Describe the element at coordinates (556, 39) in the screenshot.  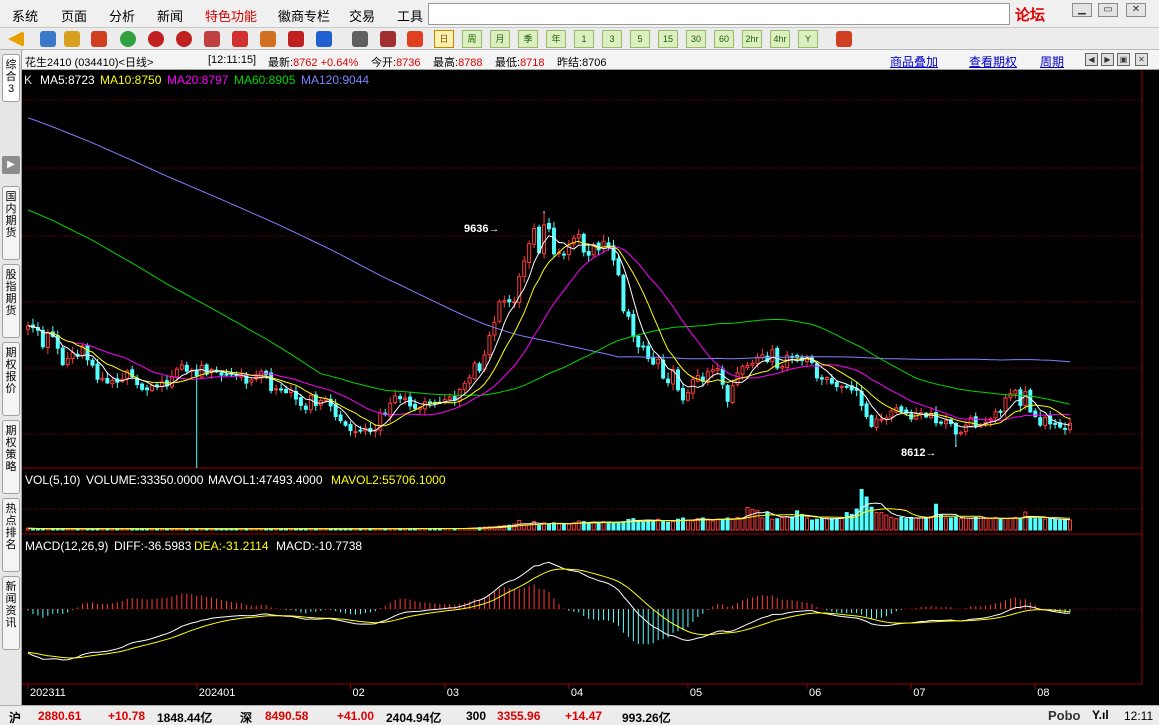
I see `period-button-4: 年` at that location.